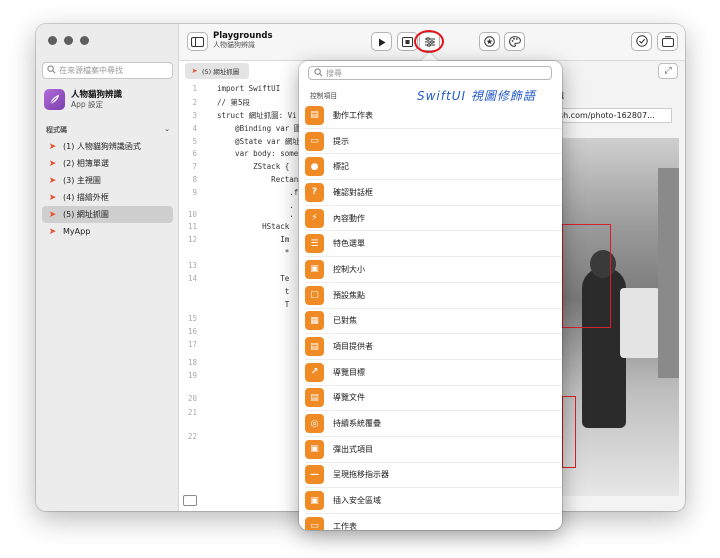 Image resolution: width=720 pixels, height=558 pixels. Describe the element at coordinates (243, 36) in the screenshot. I see `toolbar-title: Playgrounds` at that location.